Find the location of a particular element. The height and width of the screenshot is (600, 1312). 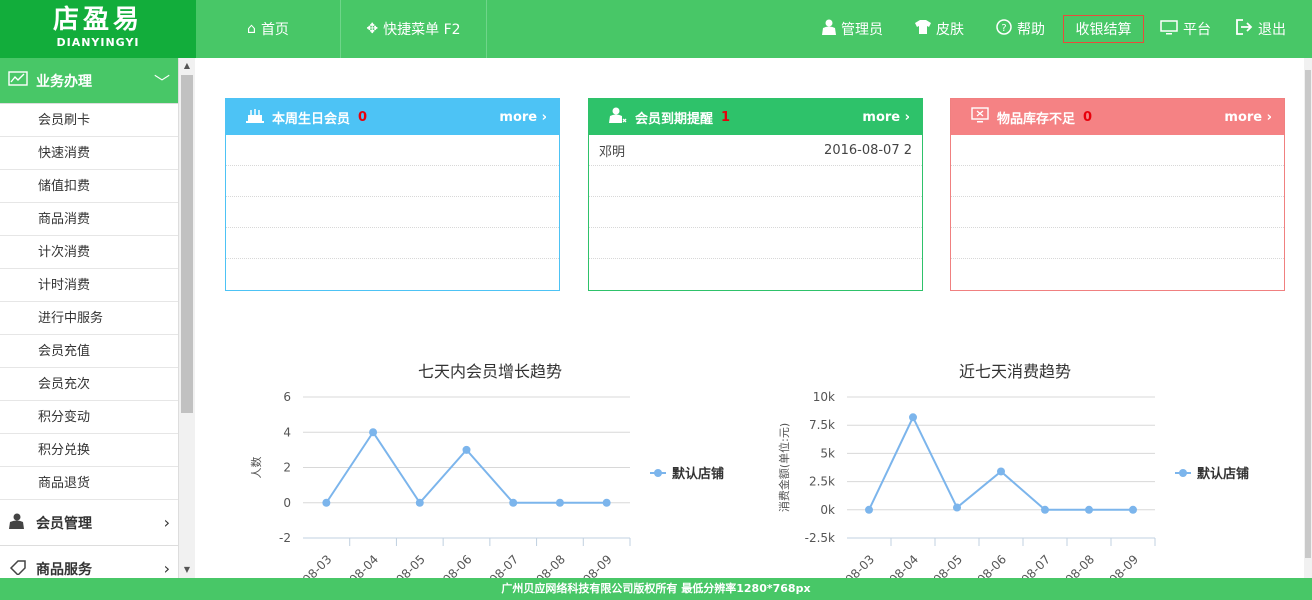

x-tick-label: 08-07 is located at coordinates (504, 566).